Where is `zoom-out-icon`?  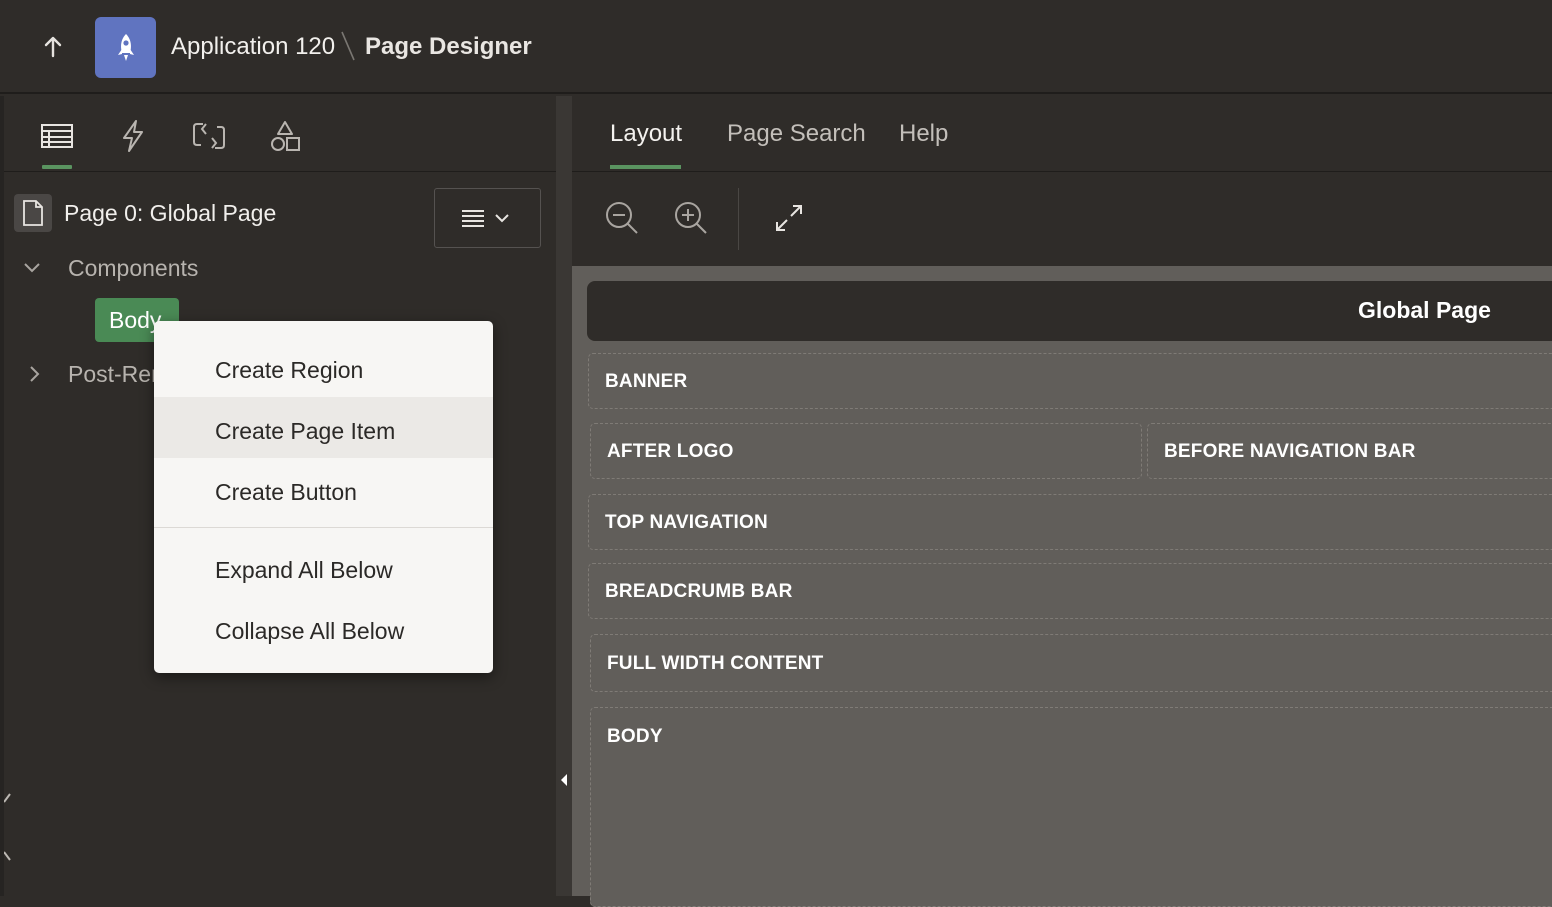 zoom-out-icon is located at coordinates (622, 218).